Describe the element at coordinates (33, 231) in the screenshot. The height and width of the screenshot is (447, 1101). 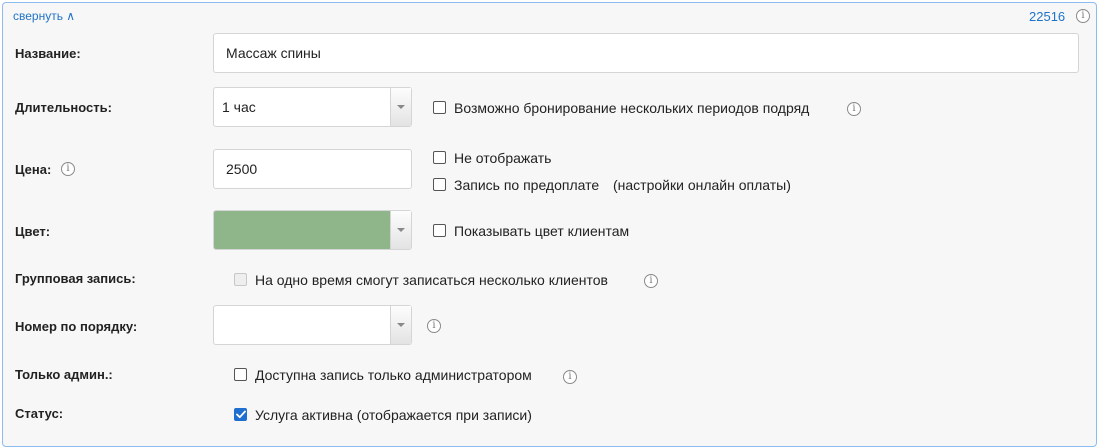
I see `color-label: Цвет:` at that location.